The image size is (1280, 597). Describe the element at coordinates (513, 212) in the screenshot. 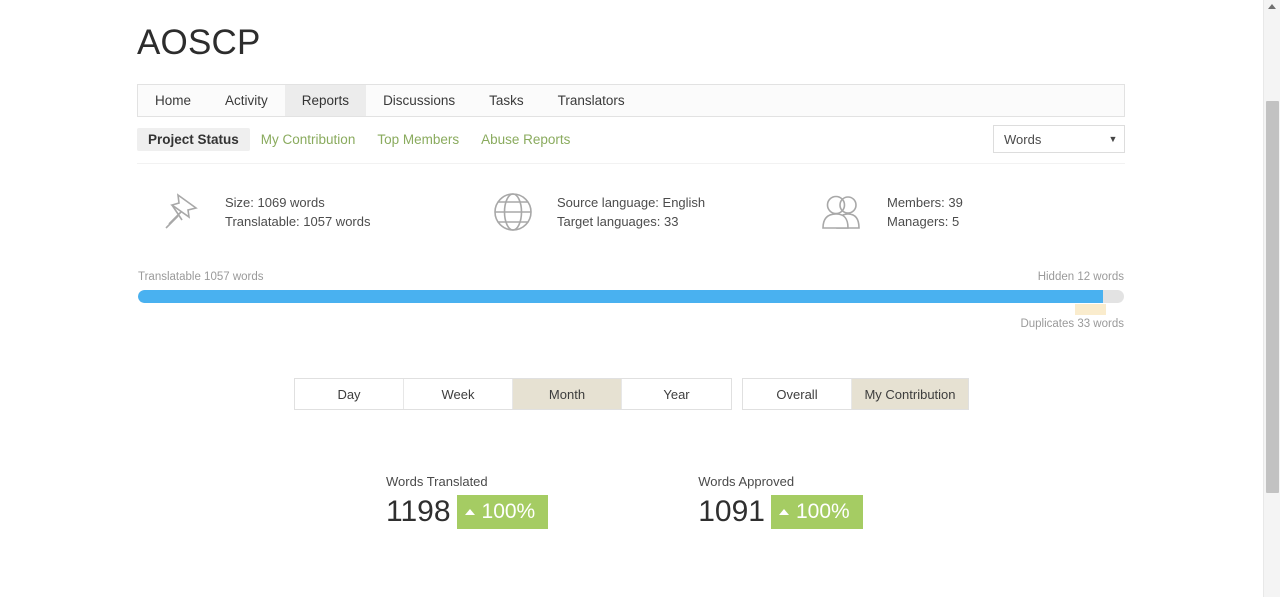

I see `globe-icon` at that location.